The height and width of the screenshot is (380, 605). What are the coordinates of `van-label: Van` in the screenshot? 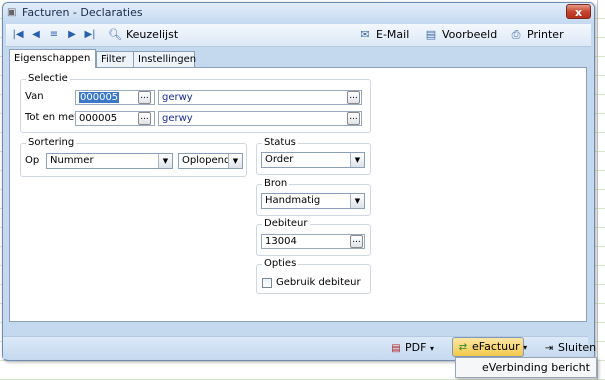 It's located at (34, 96).